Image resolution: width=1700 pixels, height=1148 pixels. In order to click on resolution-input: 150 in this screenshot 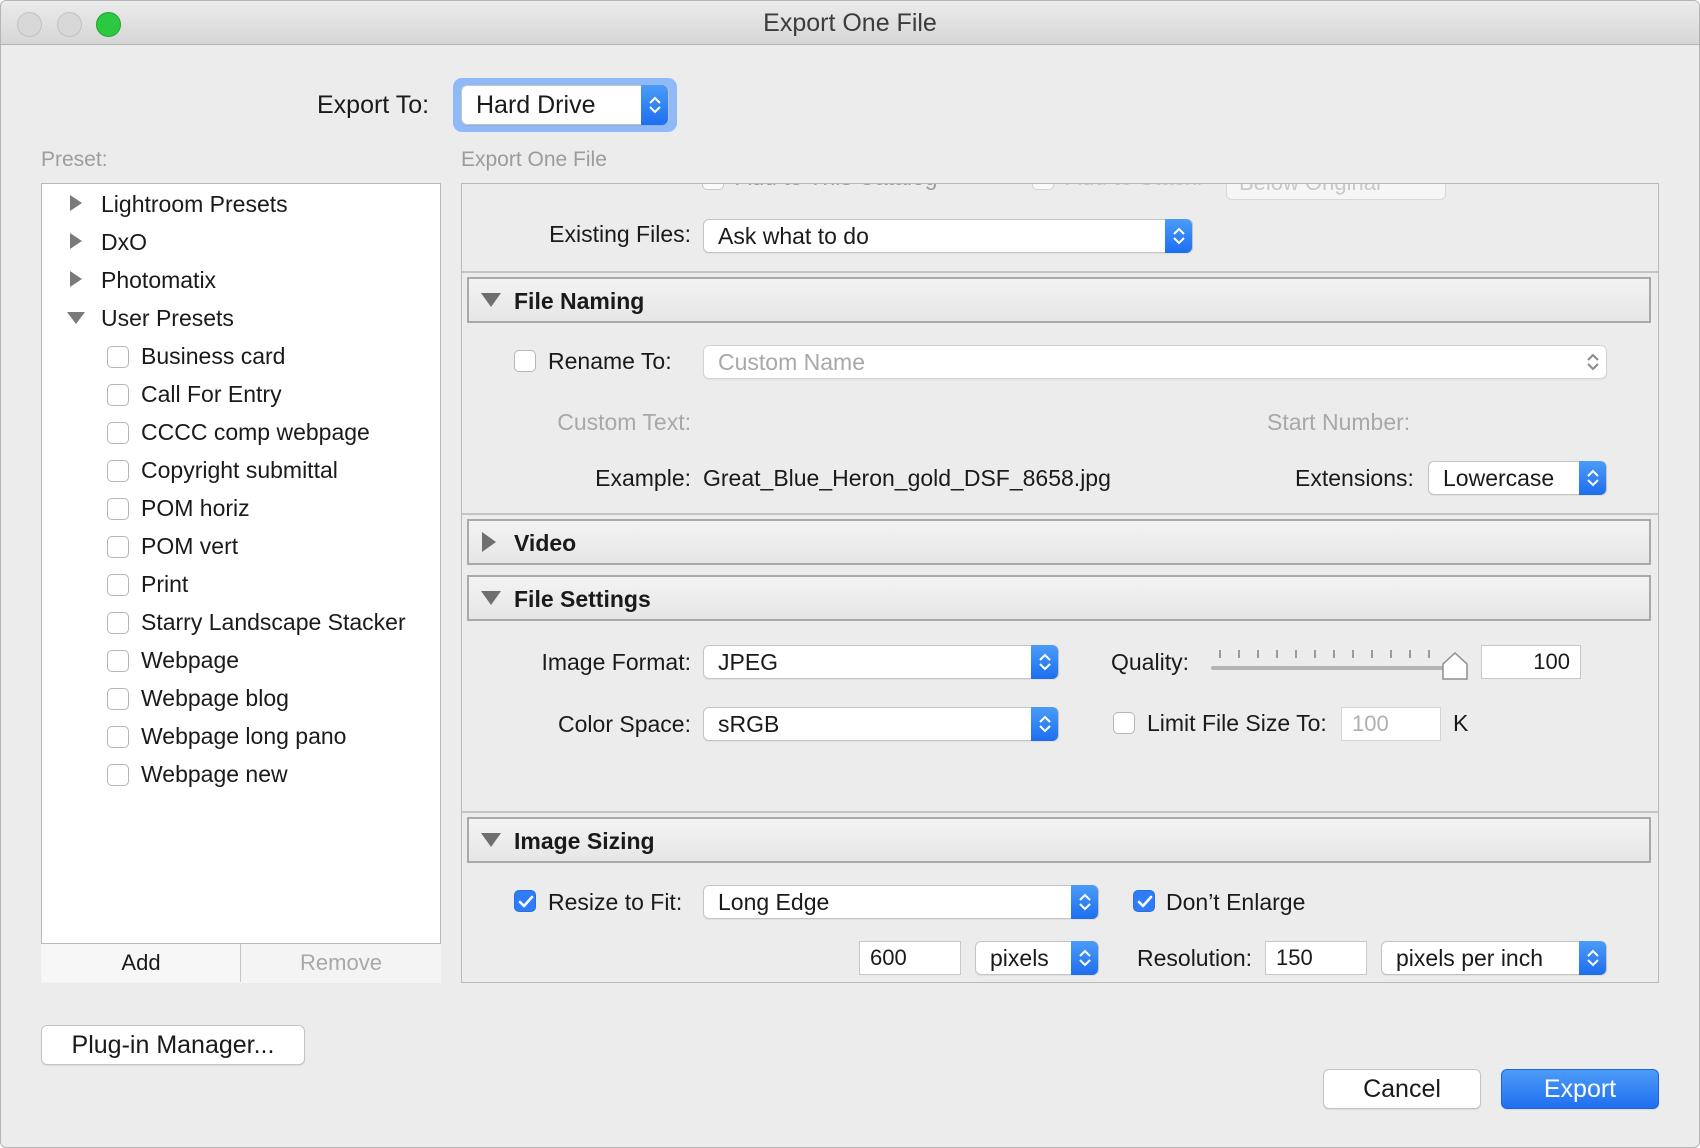, I will do `click(1316, 958)`.